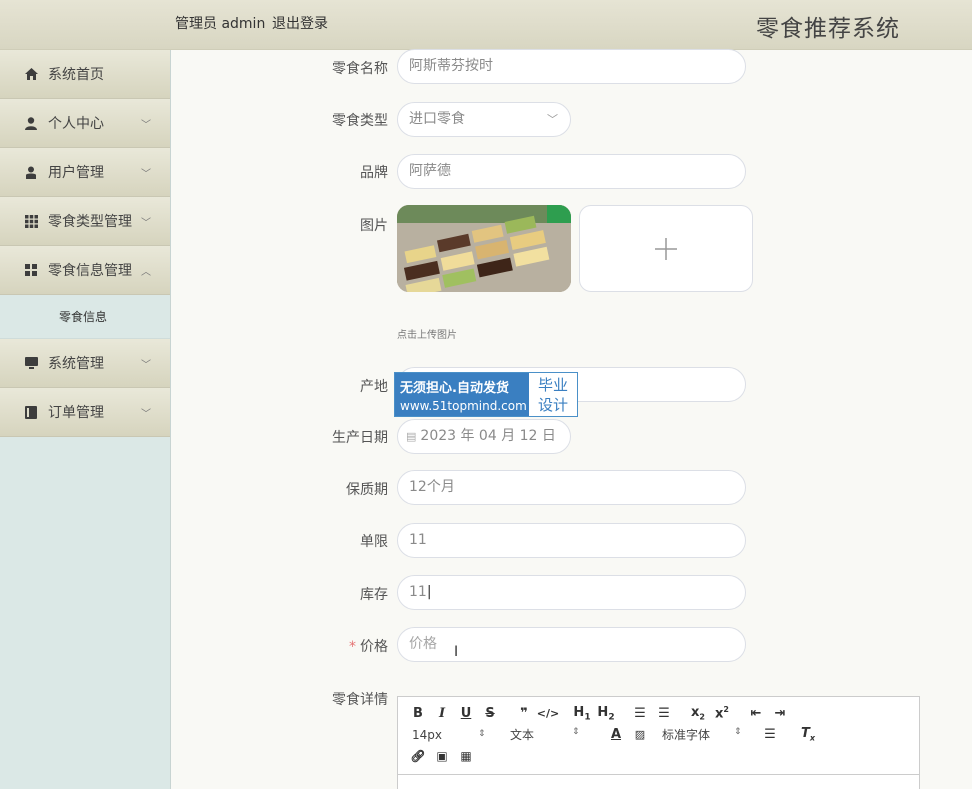 The width and height of the screenshot is (972, 789). I want to click on brand-label: 品牌, so click(374, 173).